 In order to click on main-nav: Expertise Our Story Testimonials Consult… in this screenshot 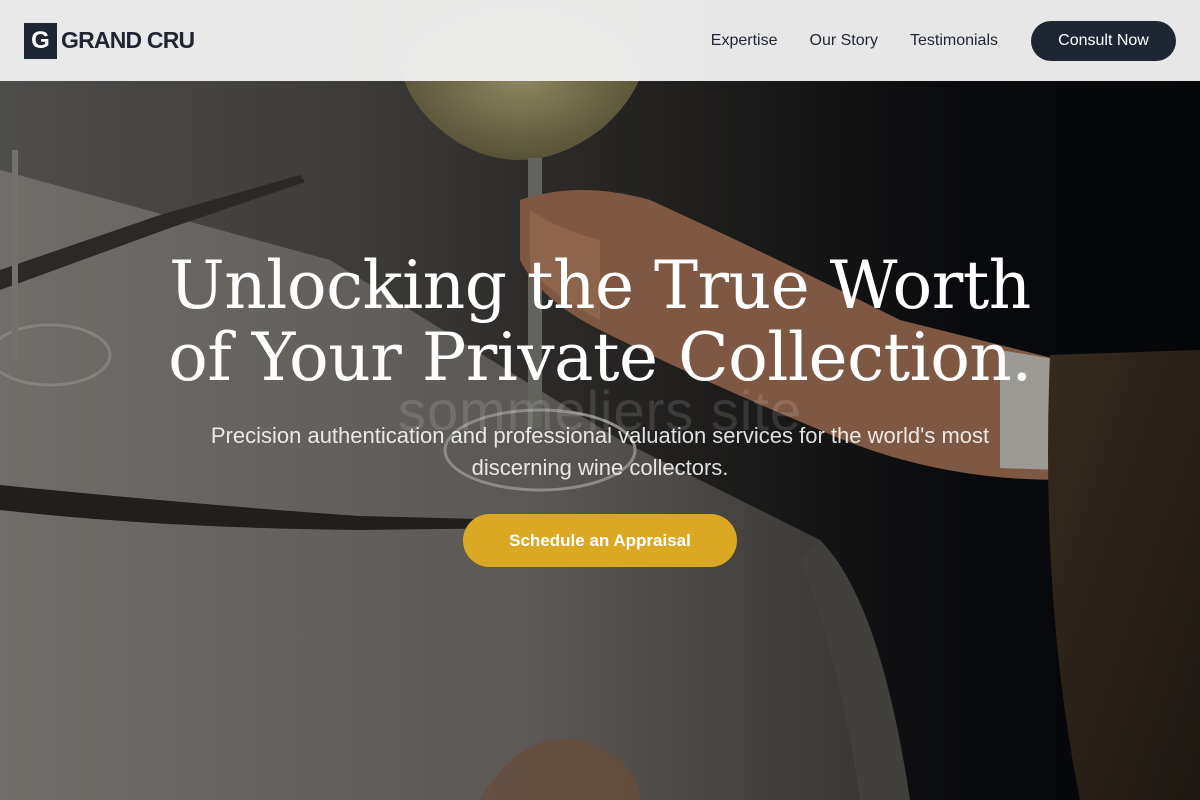, I will do `click(943, 40)`.